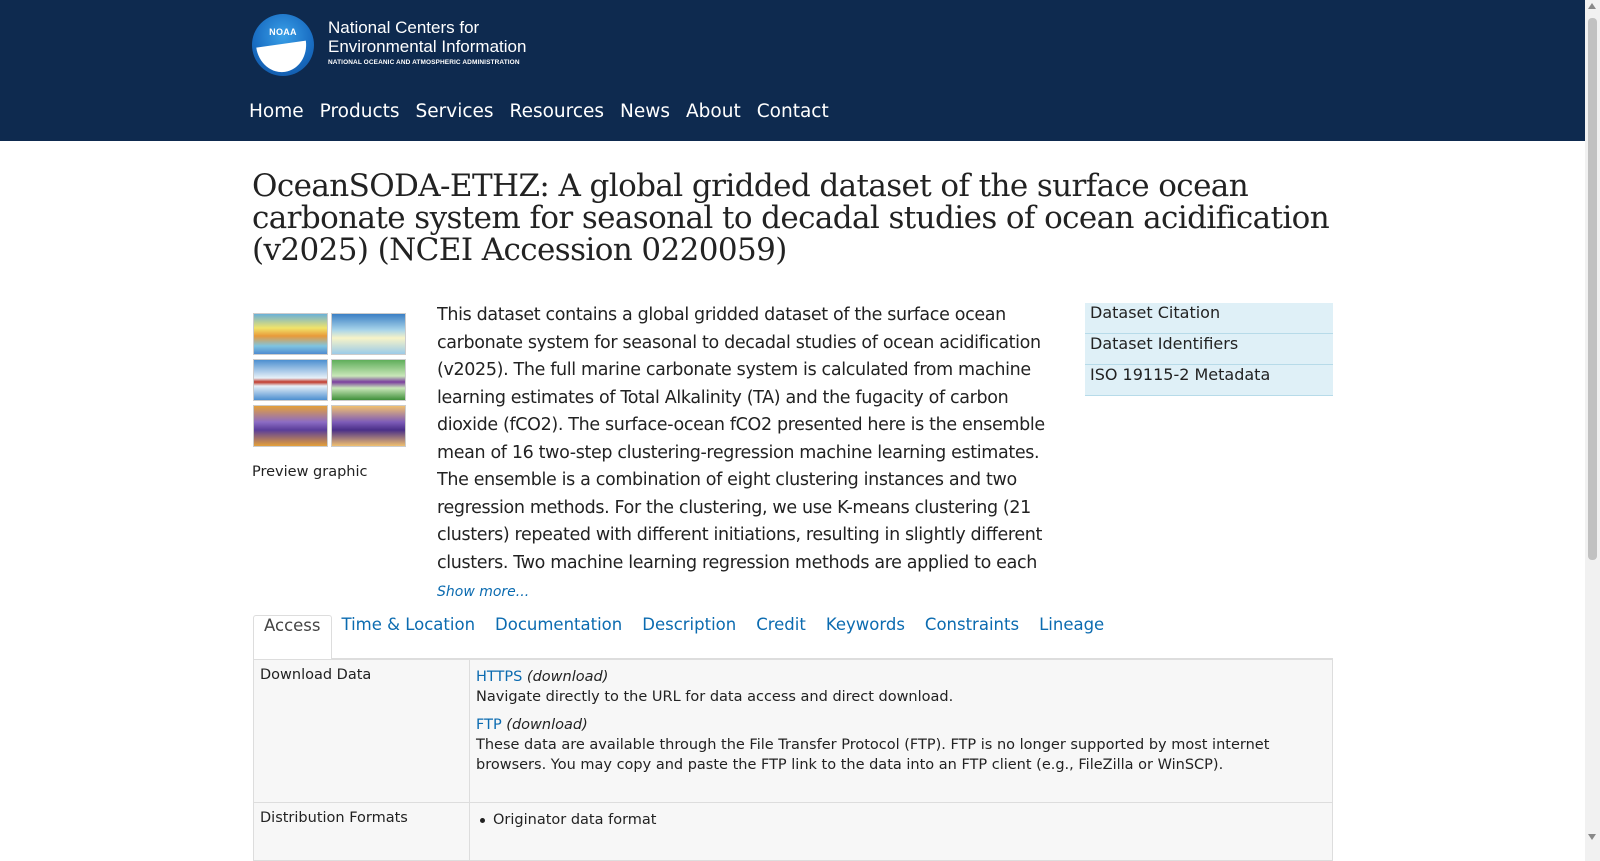 This screenshot has width=1600, height=861. I want to click on side-link-iso-metadata: ISO 19115-2 Metadata, so click(1209, 380).